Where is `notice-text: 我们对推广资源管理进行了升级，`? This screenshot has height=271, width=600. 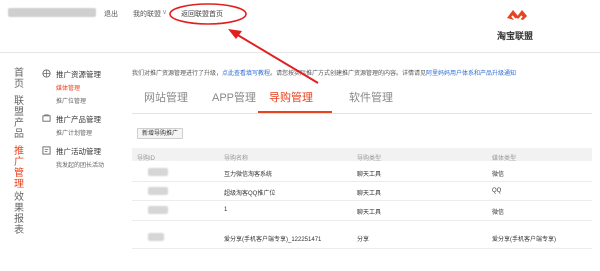 notice-text: 我们对推广资源管理进行了升级， is located at coordinates (177, 74).